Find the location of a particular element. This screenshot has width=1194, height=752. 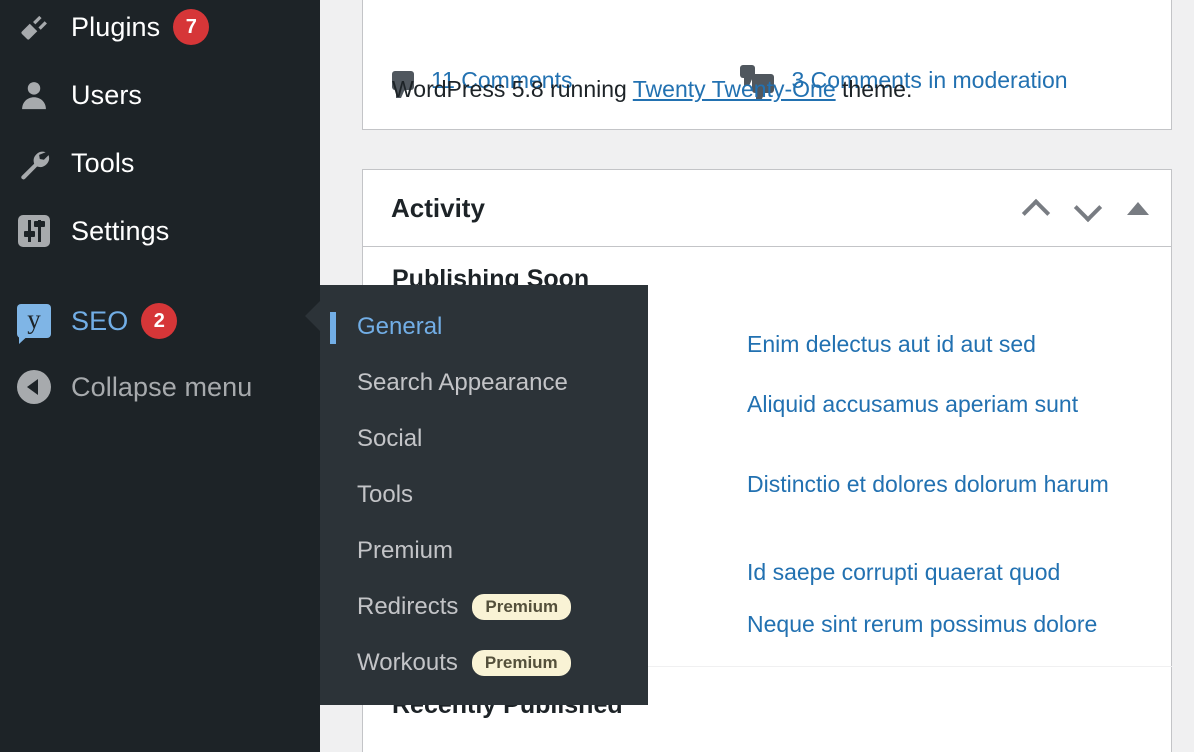

submenu-item-tools: Tools is located at coordinates (484, 495).